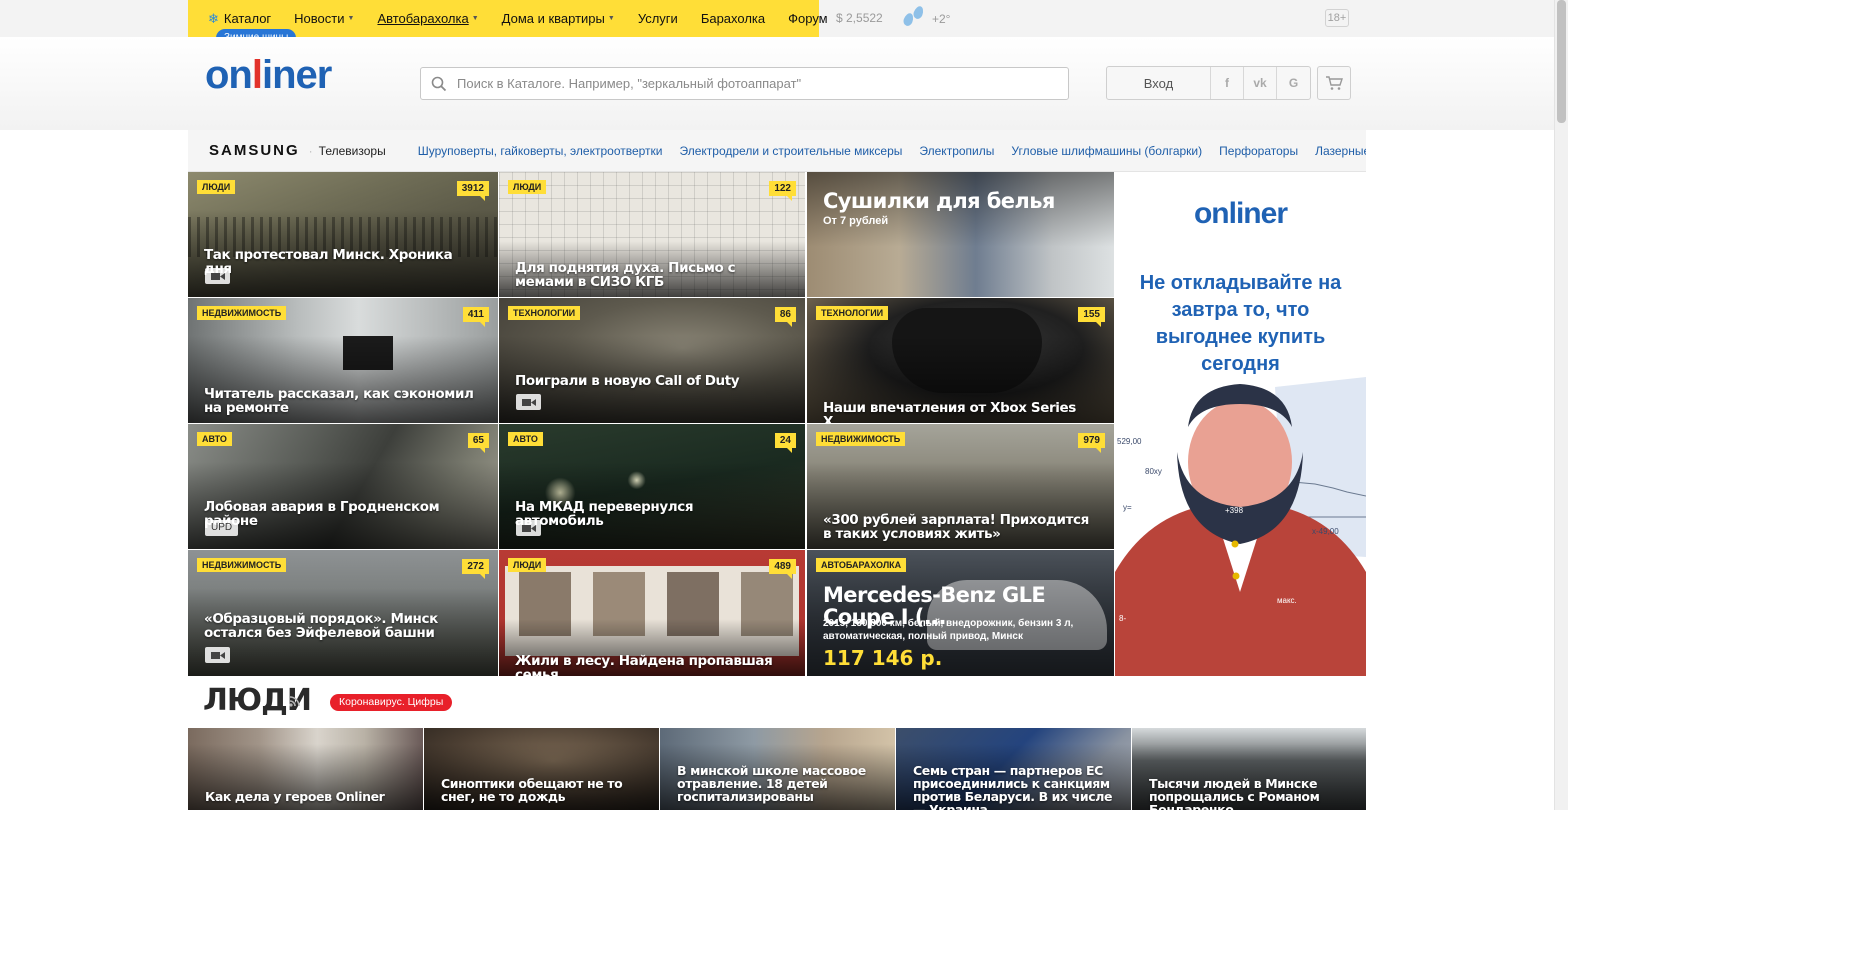 Image resolution: width=1863 pixels, height=962 pixels. I want to click on comments-count: 24, so click(785, 443).